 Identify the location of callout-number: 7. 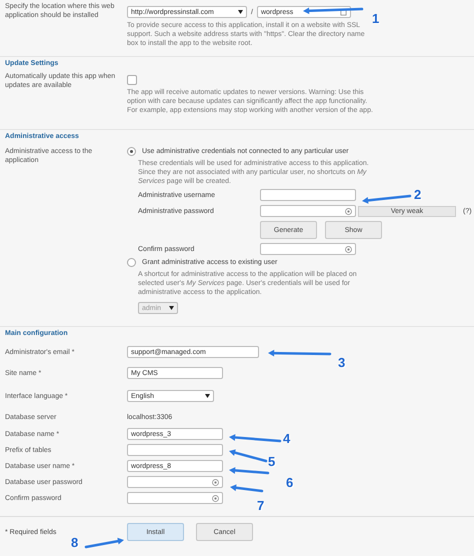
(260, 505).